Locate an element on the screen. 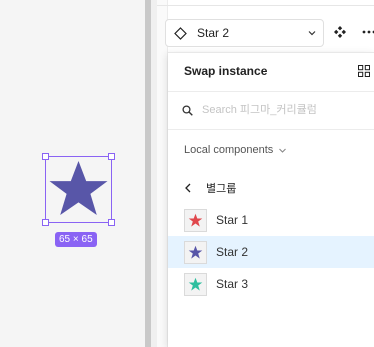 This screenshot has width=374, height=347. star-shape is located at coordinates (78, 188).